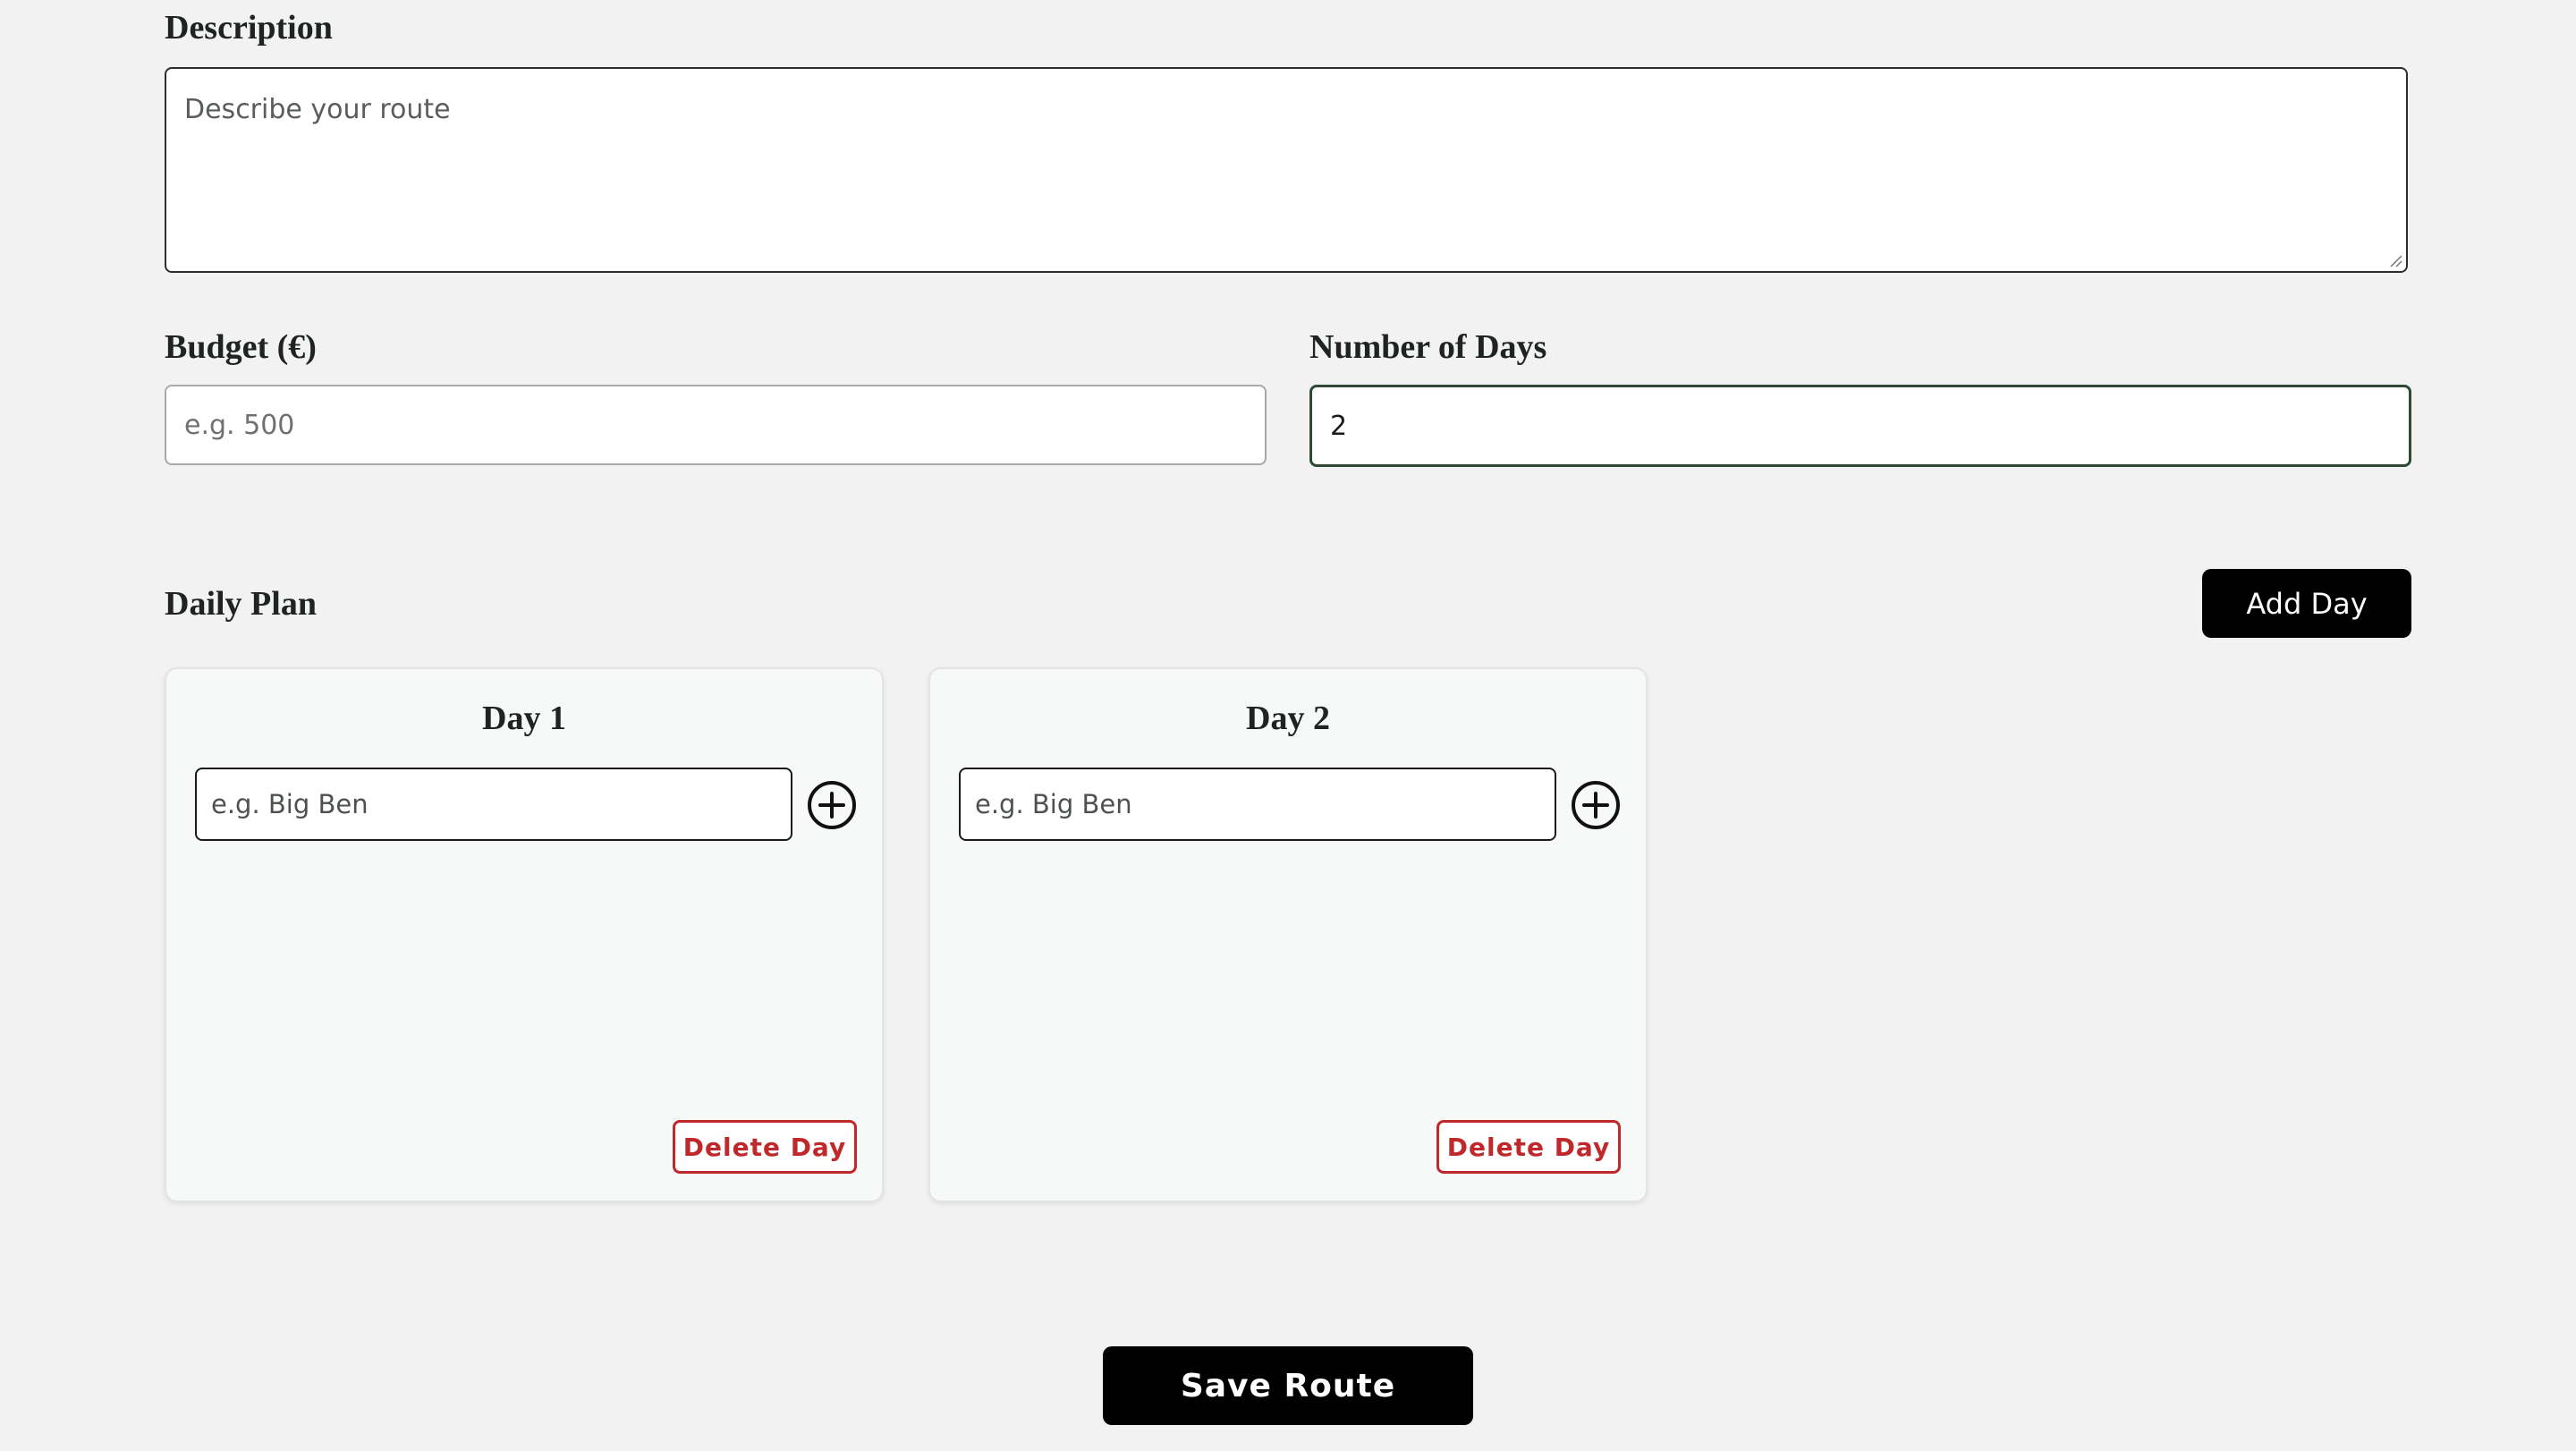 The height and width of the screenshot is (1451, 2576). Describe the element at coordinates (239, 425) in the screenshot. I see `budget-placeholder: e.g. 500` at that location.